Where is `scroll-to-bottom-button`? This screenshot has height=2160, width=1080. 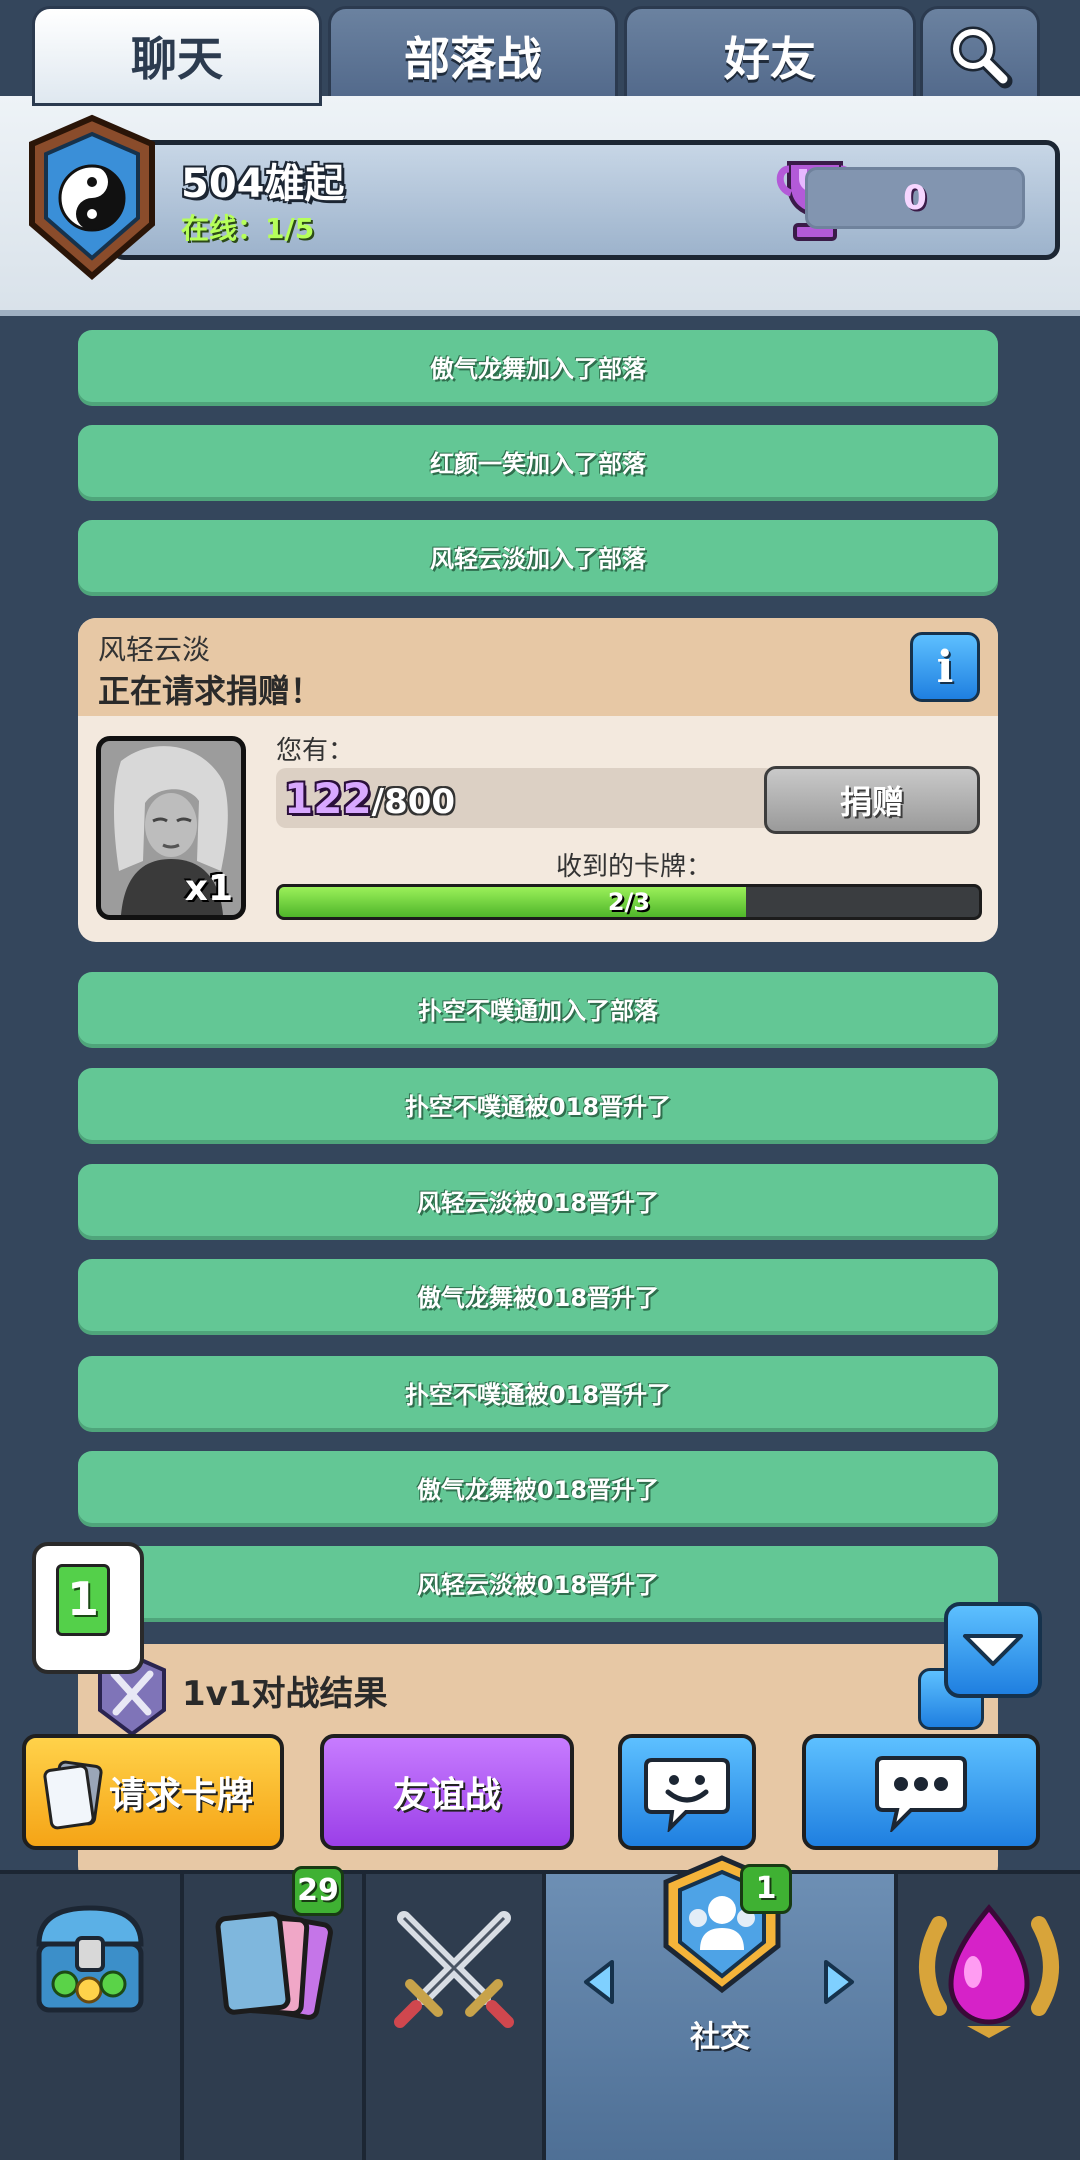
scroll-to-bottom-button is located at coordinates (993, 1650).